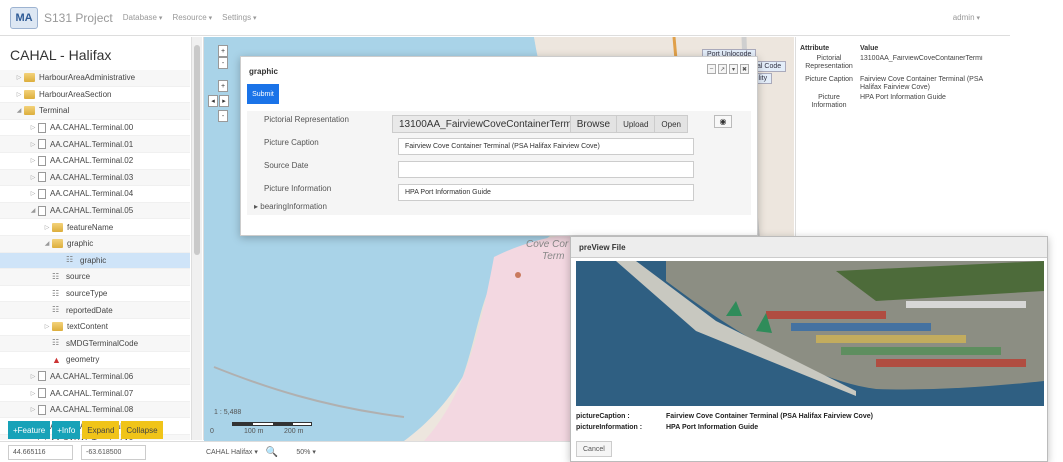 This screenshot has height=462, width=1063. Describe the element at coordinates (744, 69) in the screenshot. I see `close-icon: ✖` at that location.